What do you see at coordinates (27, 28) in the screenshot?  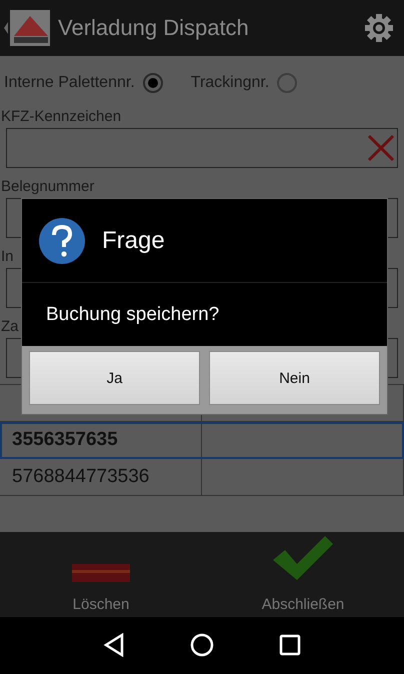 I see `logo-icon` at bounding box center [27, 28].